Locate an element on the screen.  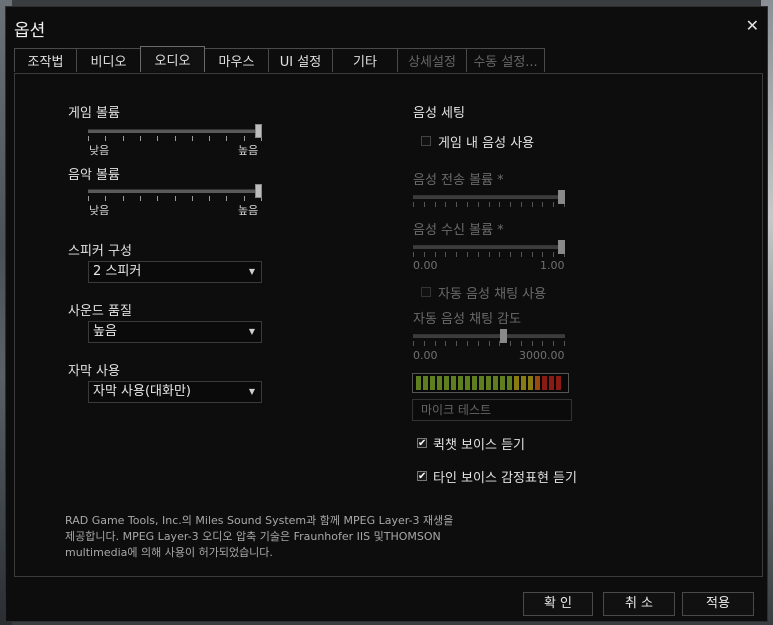
speaker-config-dropdown: 2 스피커 ▼ is located at coordinates (175, 272).